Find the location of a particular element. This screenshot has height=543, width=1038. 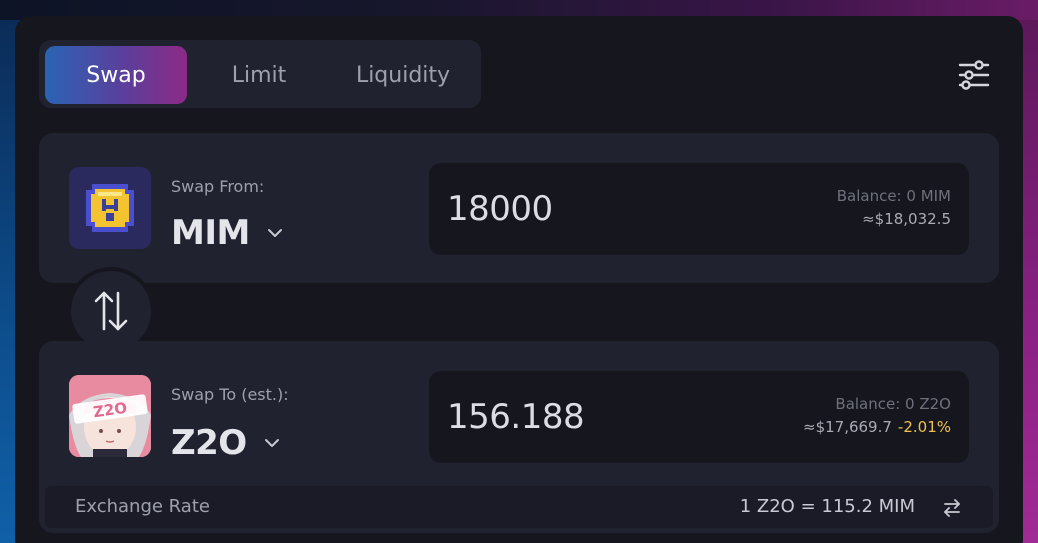

tab-limit: Limit is located at coordinates (259, 75).